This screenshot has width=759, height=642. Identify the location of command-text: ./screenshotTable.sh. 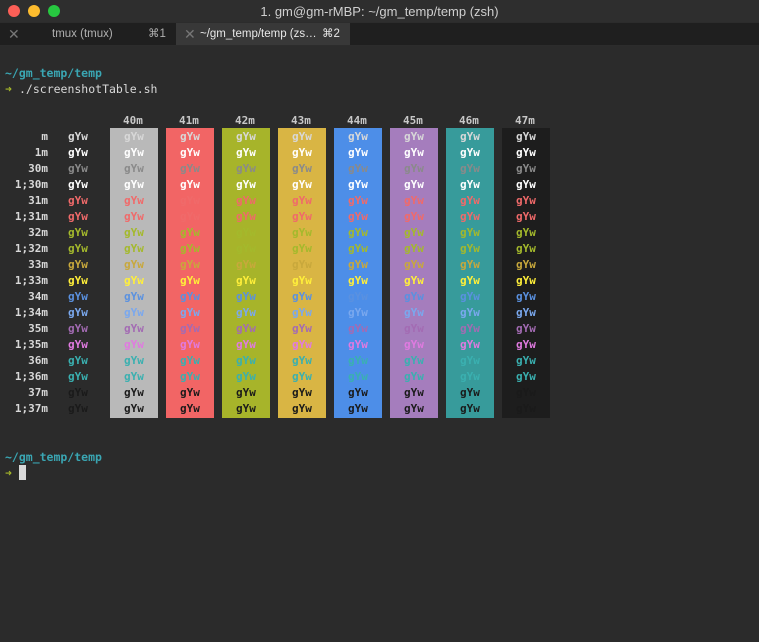
(88, 89).